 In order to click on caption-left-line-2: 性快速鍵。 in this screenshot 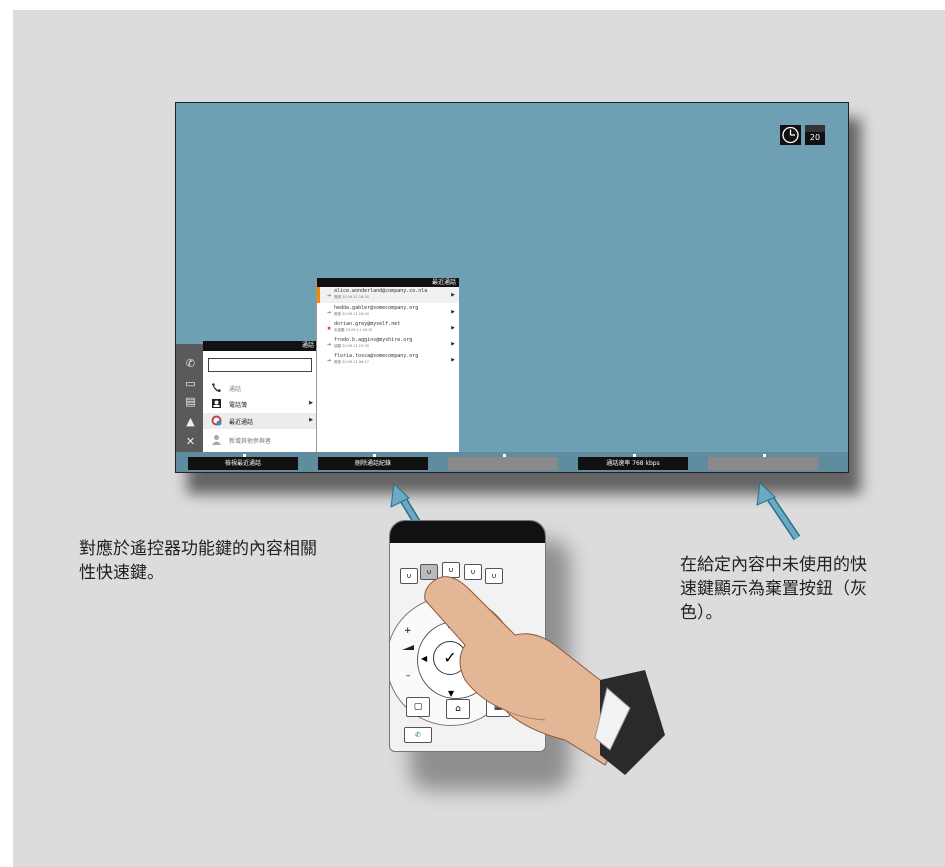, I will do `click(121, 573)`.